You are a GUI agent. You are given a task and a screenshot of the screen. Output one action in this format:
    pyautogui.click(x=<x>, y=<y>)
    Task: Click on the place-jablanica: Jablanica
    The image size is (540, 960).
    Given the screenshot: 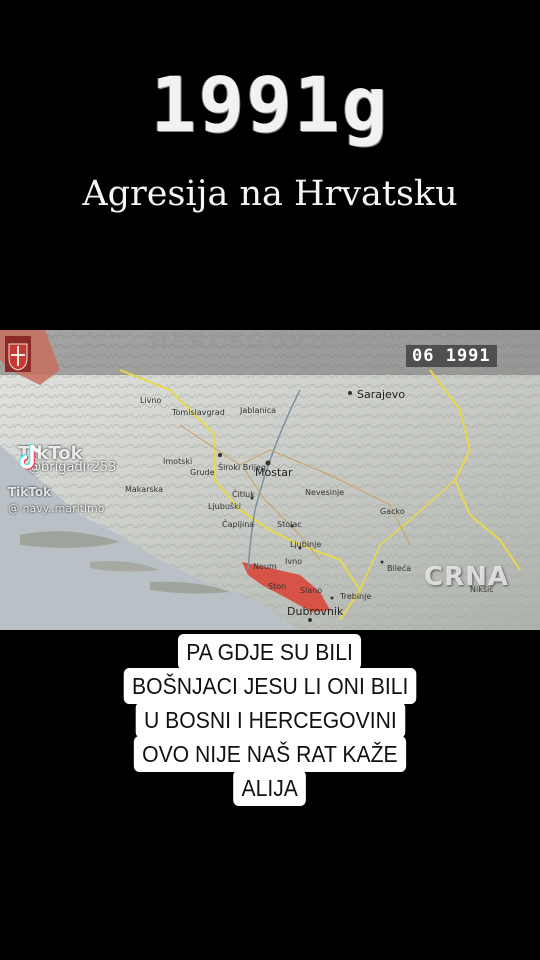 What is the action you would take?
    pyautogui.click(x=258, y=410)
    